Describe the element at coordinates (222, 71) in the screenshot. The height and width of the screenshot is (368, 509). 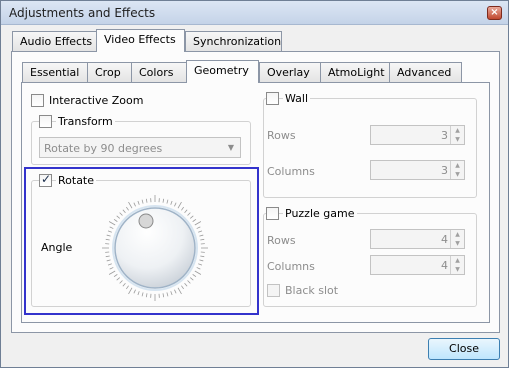
I see `tab-geometry: Geometry` at that location.